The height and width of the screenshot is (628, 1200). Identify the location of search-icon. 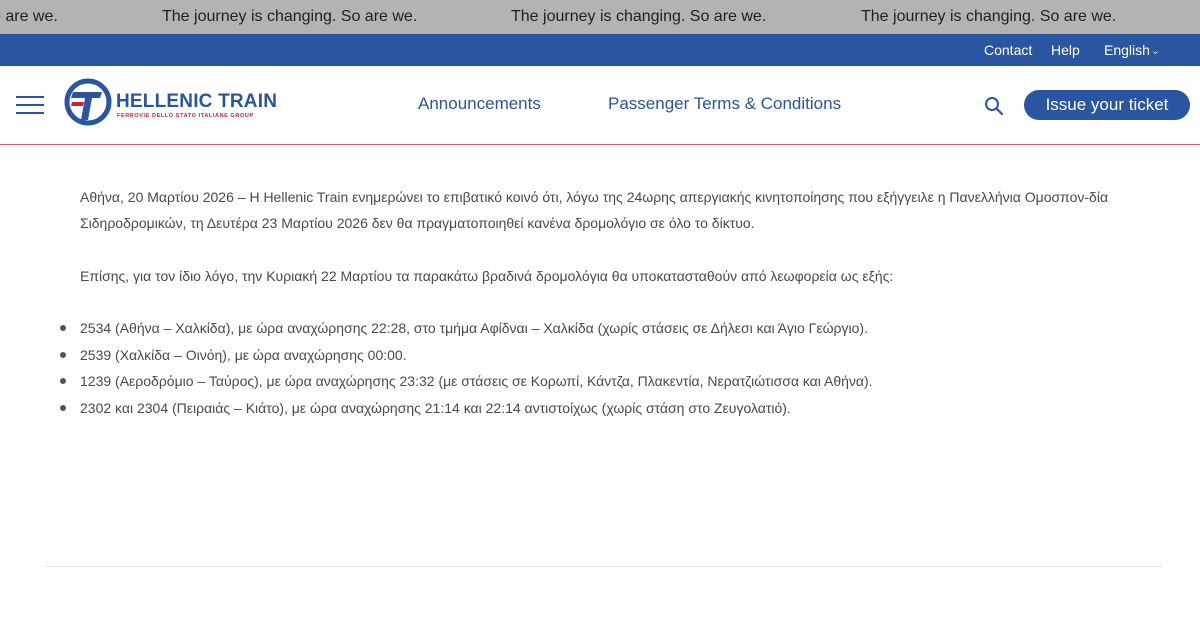
(994, 106).